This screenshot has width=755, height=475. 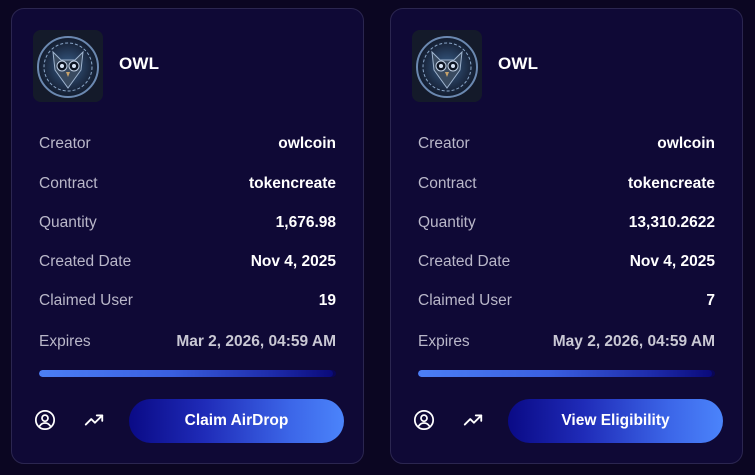 What do you see at coordinates (633, 341) in the screenshot?
I see `expires-value: May 2, 2026, 04:59 AM` at bounding box center [633, 341].